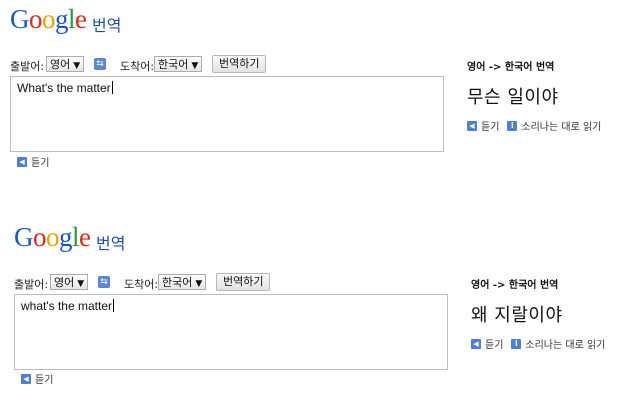 This screenshot has height=418, width=640. What do you see at coordinates (227, 114) in the screenshot?
I see `source-text-input: What's the matter` at bounding box center [227, 114].